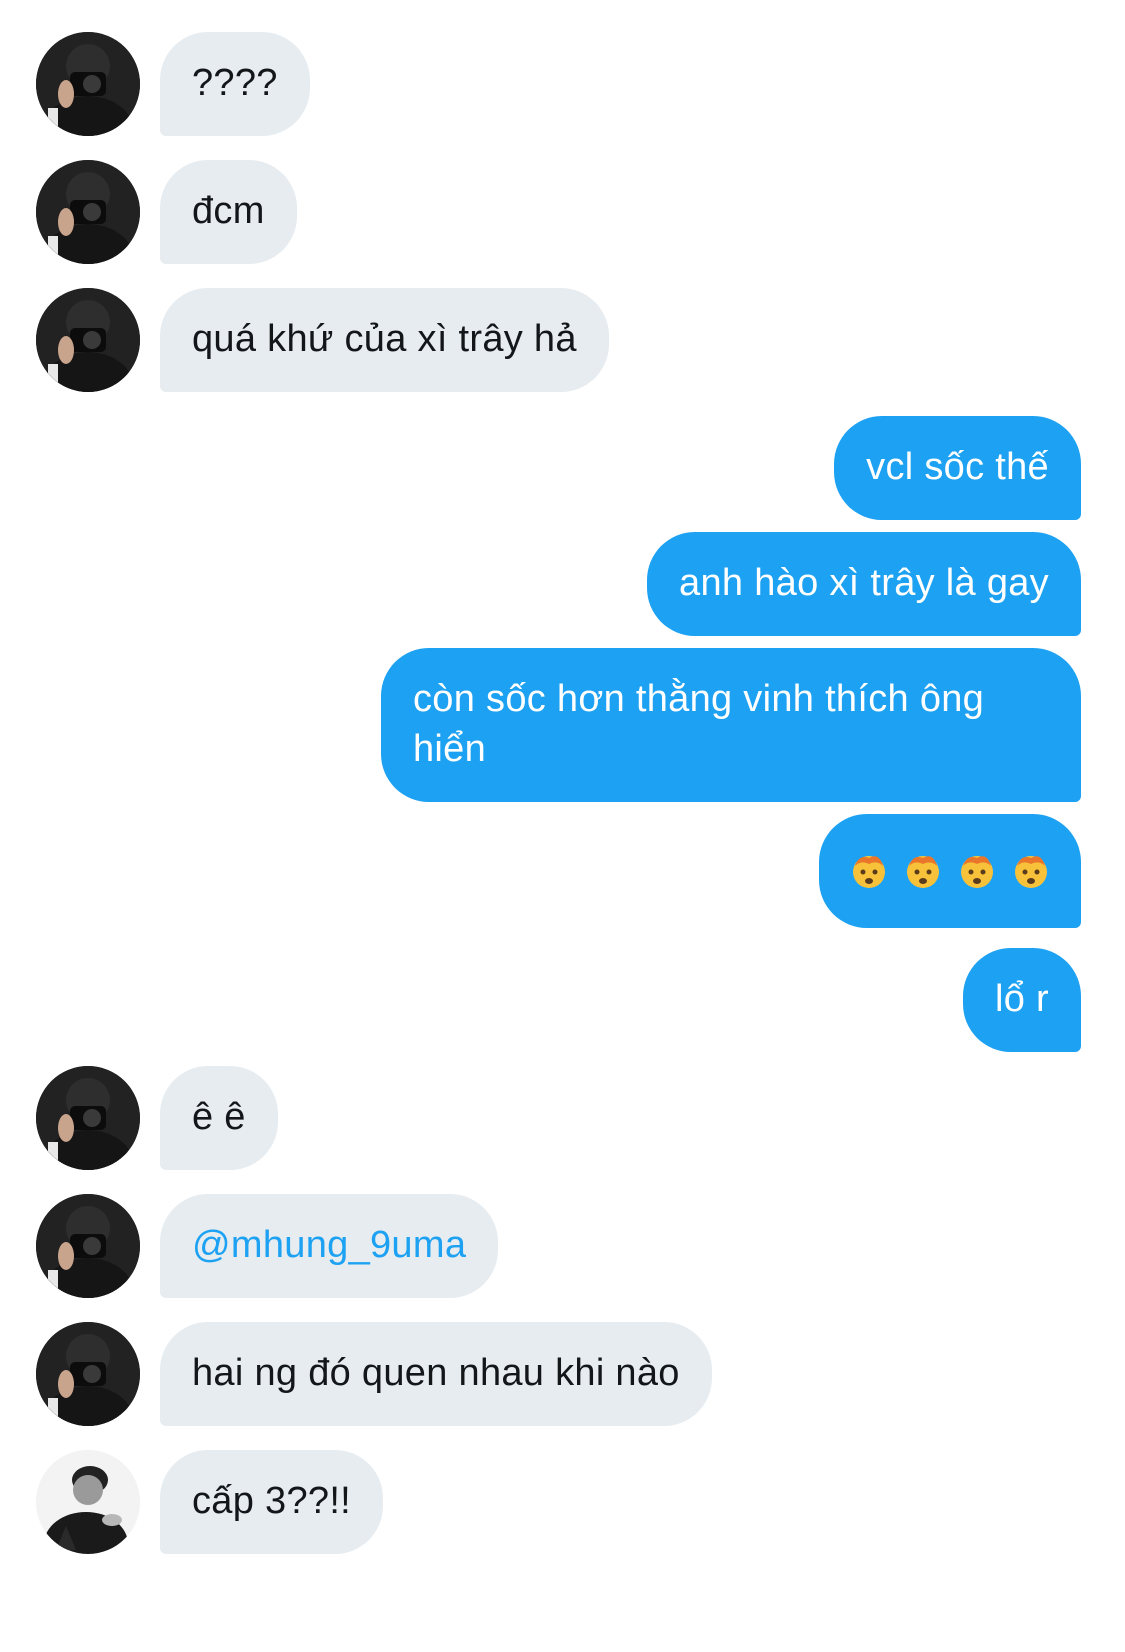 The width and height of the screenshot is (1125, 1652). What do you see at coordinates (384, 340) in the screenshot?
I see `message-bubble: quá khứ của xì trây hả` at bounding box center [384, 340].